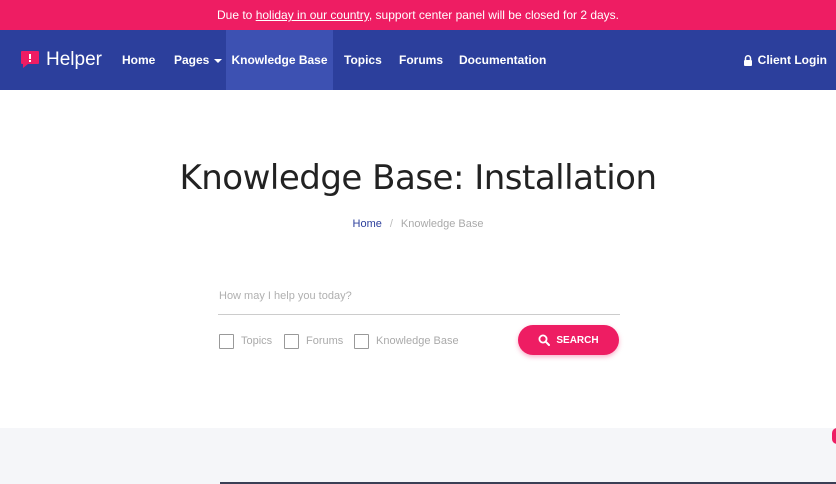 This screenshot has height=484, width=836. Describe the element at coordinates (502, 60) in the screenshot. I see `nav-documentation: Documentation` at that location.